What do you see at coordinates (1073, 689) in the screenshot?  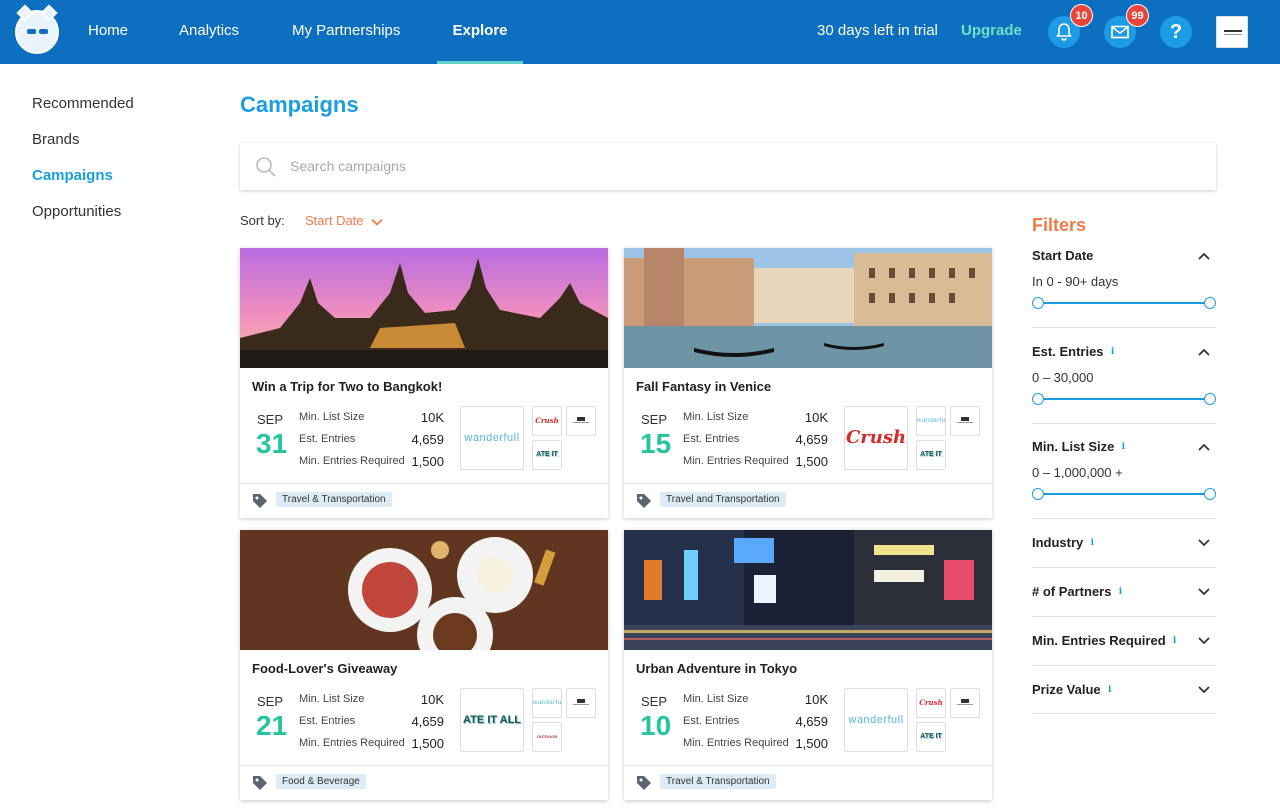 I see `filter-prize-value-label: Prize Value i` at bounding box center [1073, 689].